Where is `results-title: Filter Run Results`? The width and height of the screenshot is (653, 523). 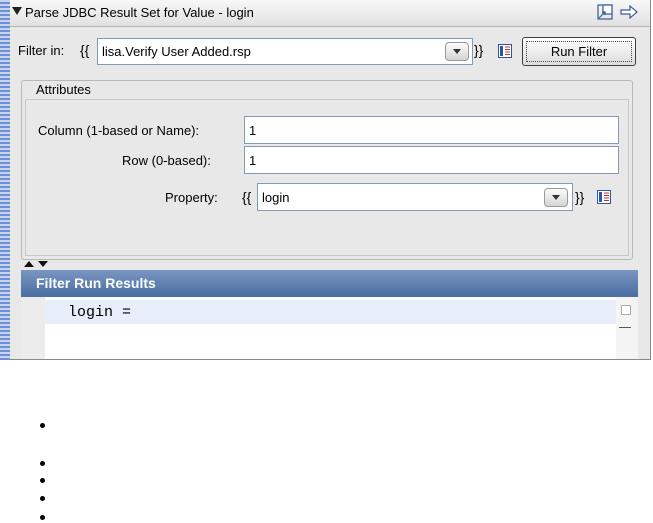 results-title: Filter Run Results is located at coordinates (96, 283).